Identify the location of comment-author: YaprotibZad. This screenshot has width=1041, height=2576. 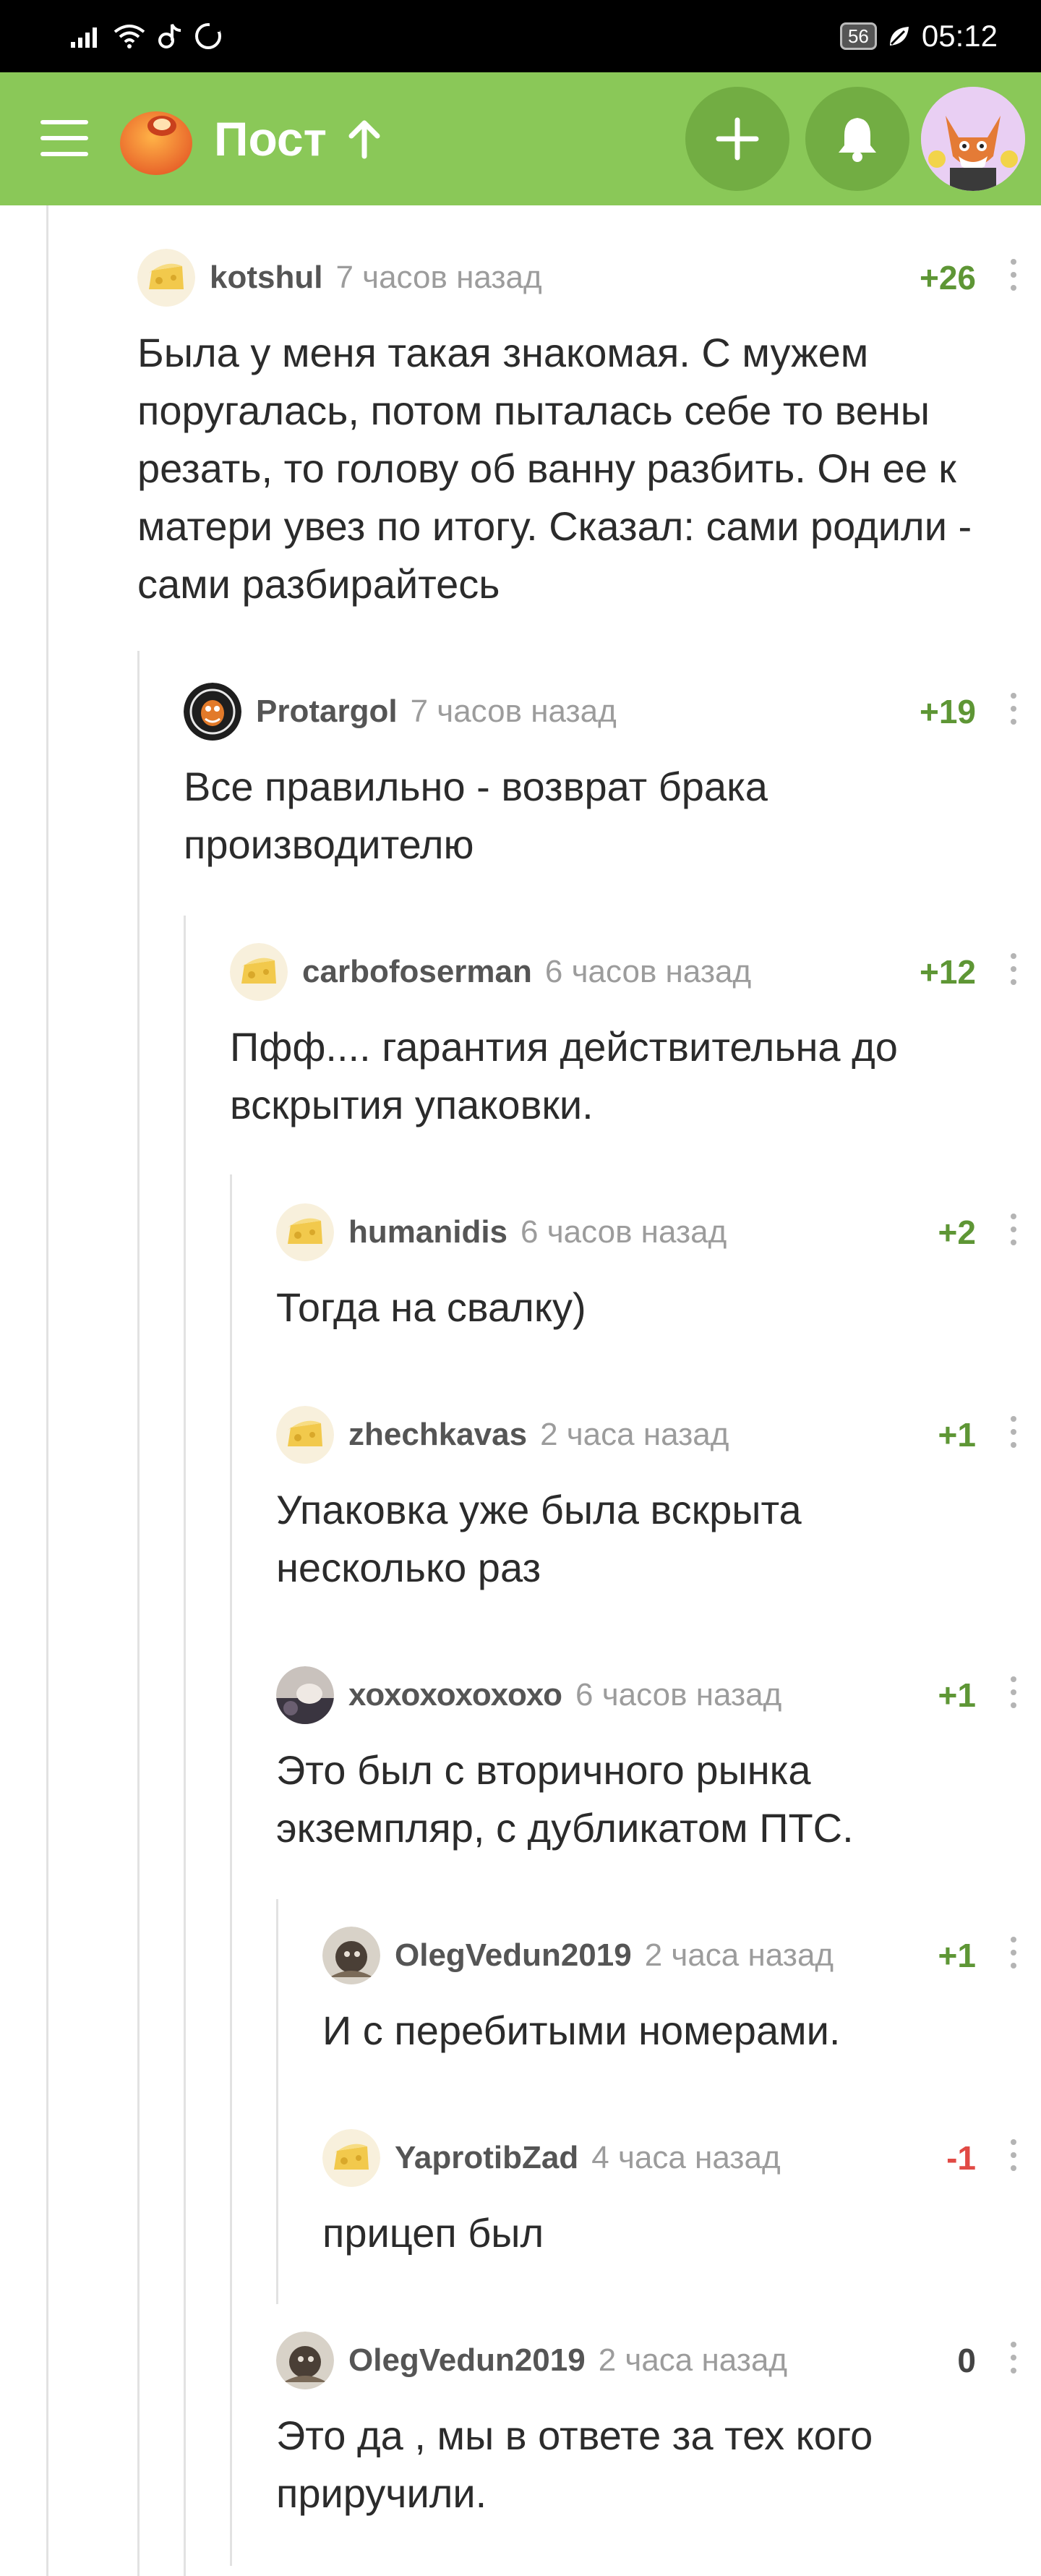
(486, 2157).